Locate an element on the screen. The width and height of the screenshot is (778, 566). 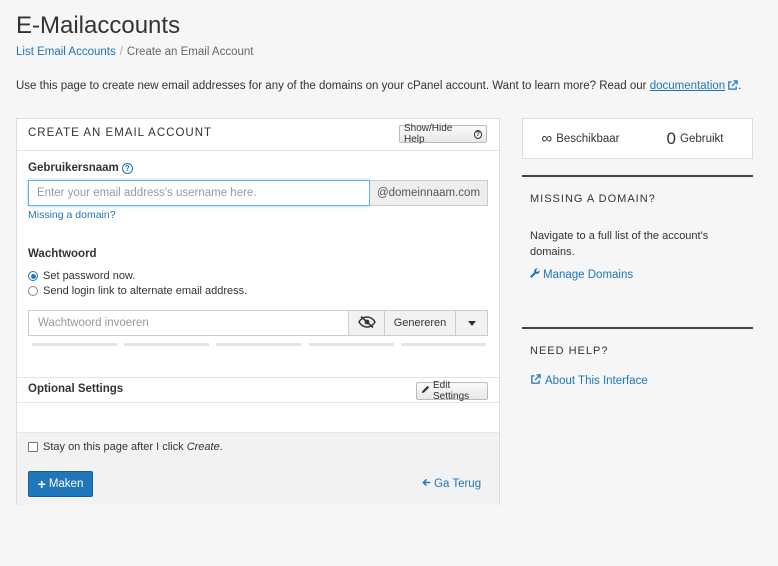
password-input-group: Genereren is located at coordinates (258, 323).